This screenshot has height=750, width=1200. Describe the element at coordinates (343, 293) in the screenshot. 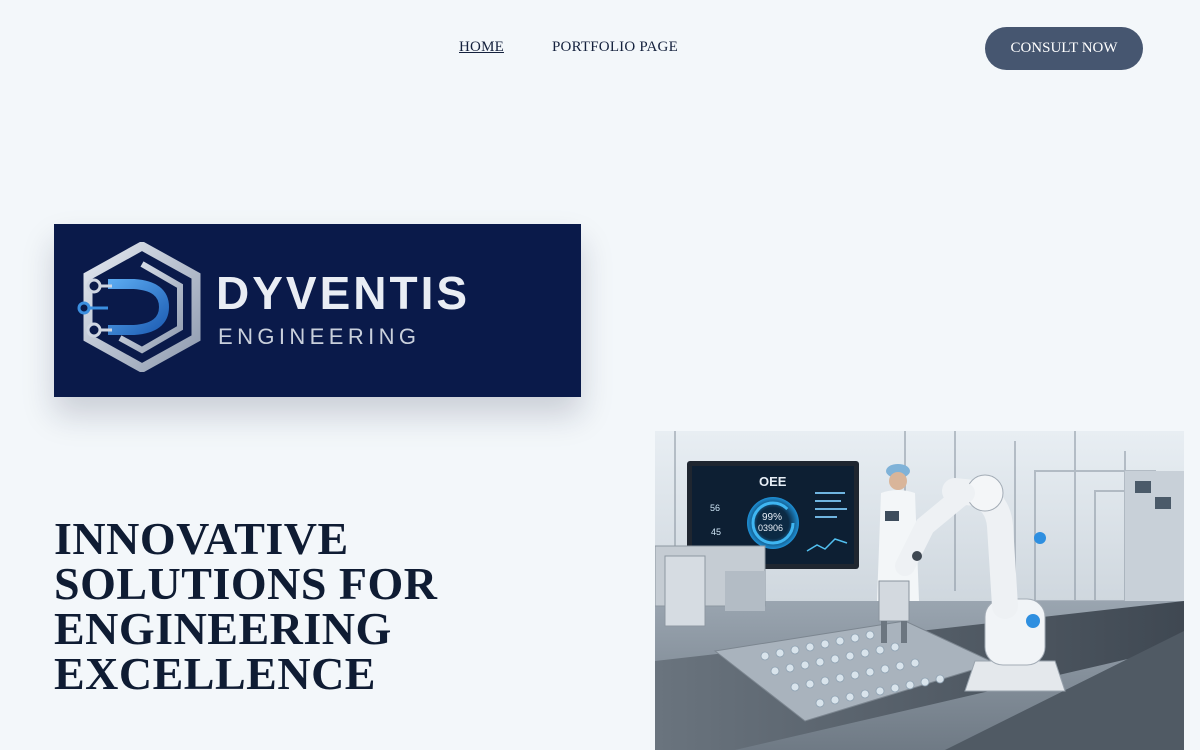

I see `logo-wordmark: DYVENTIS` at that location.